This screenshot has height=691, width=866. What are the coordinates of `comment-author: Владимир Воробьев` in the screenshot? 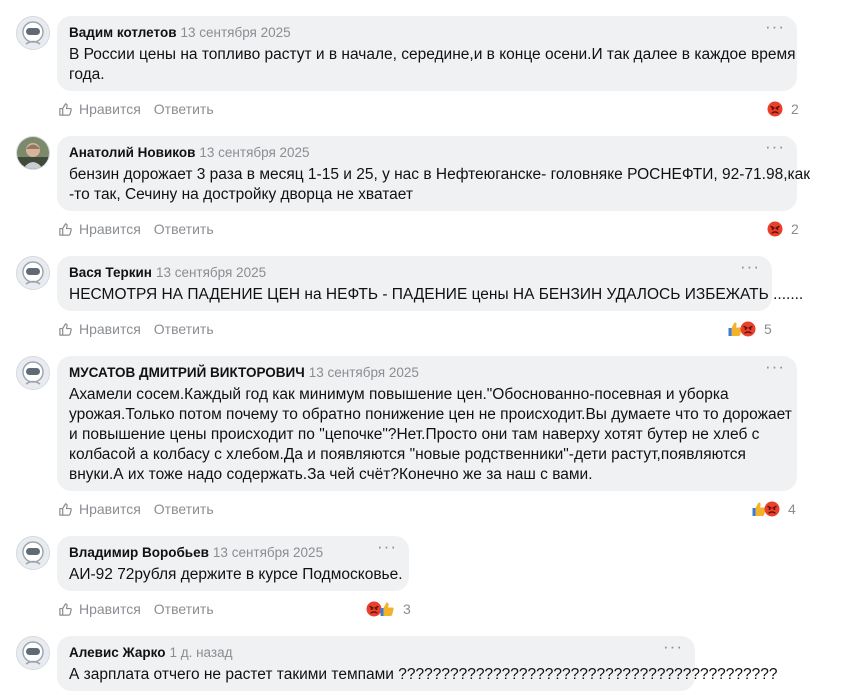 It's located at (139, 552).